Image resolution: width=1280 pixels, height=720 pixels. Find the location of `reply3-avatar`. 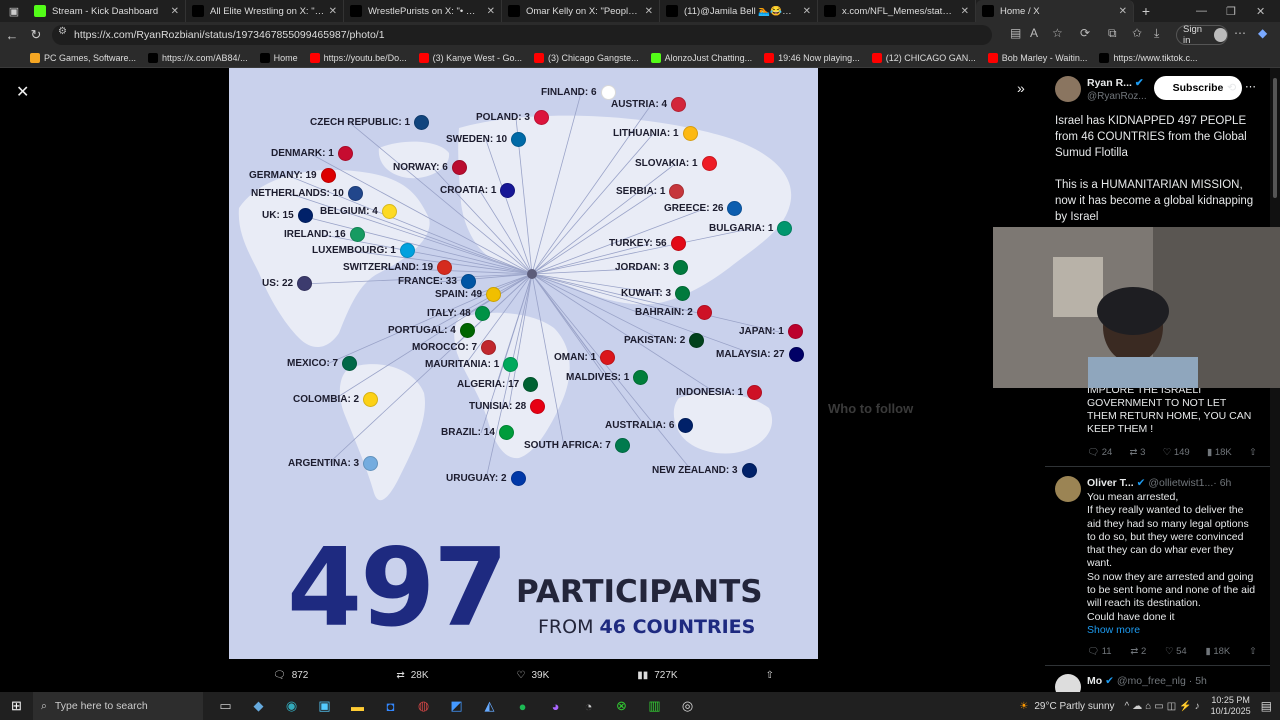

reply3-avatar is located at coordinates (1068, 683).